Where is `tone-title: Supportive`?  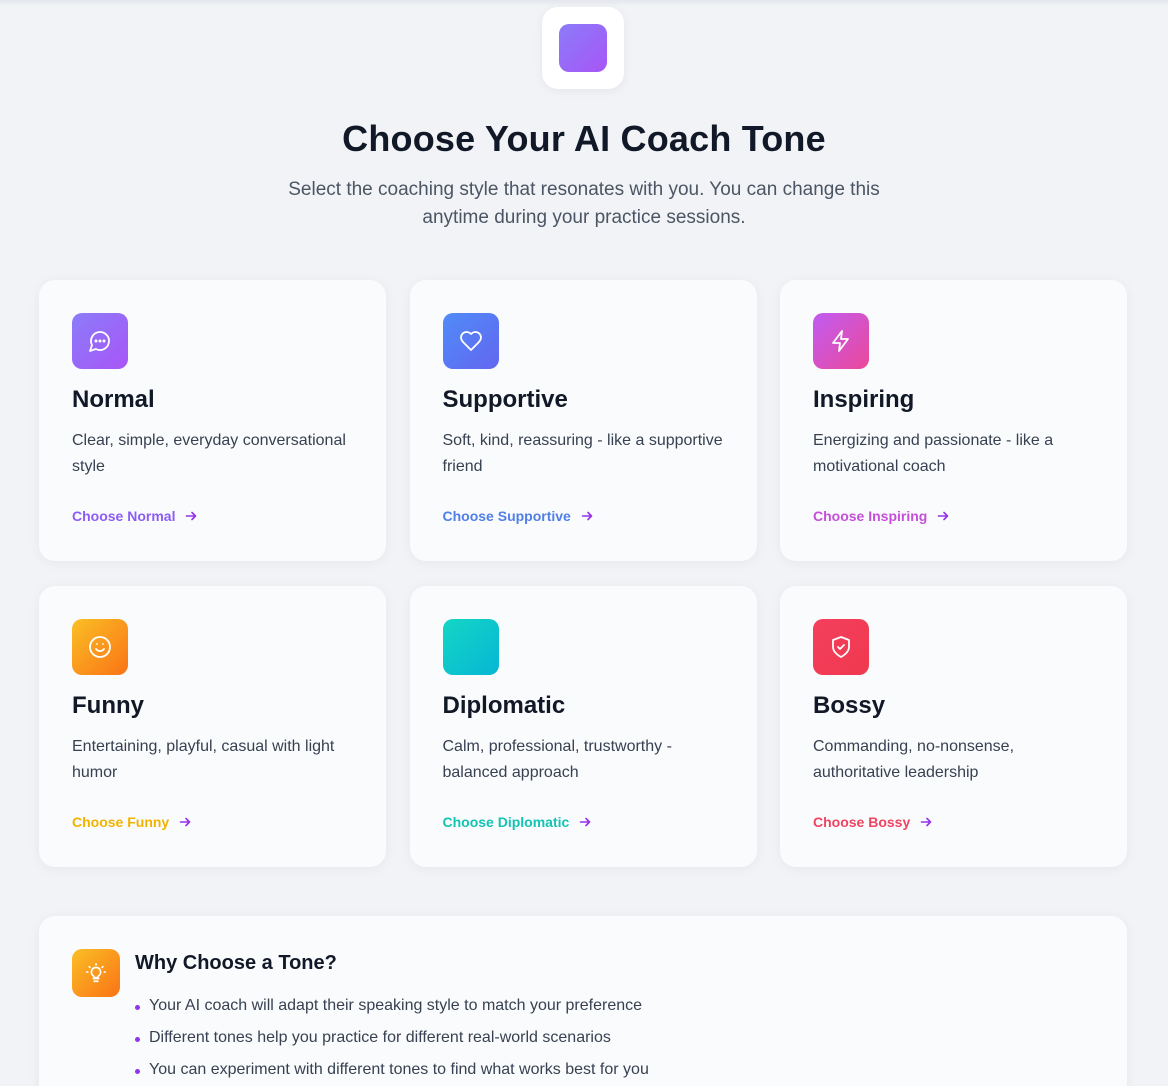 tone-title: Supportive is located at coordinates (505, 399).